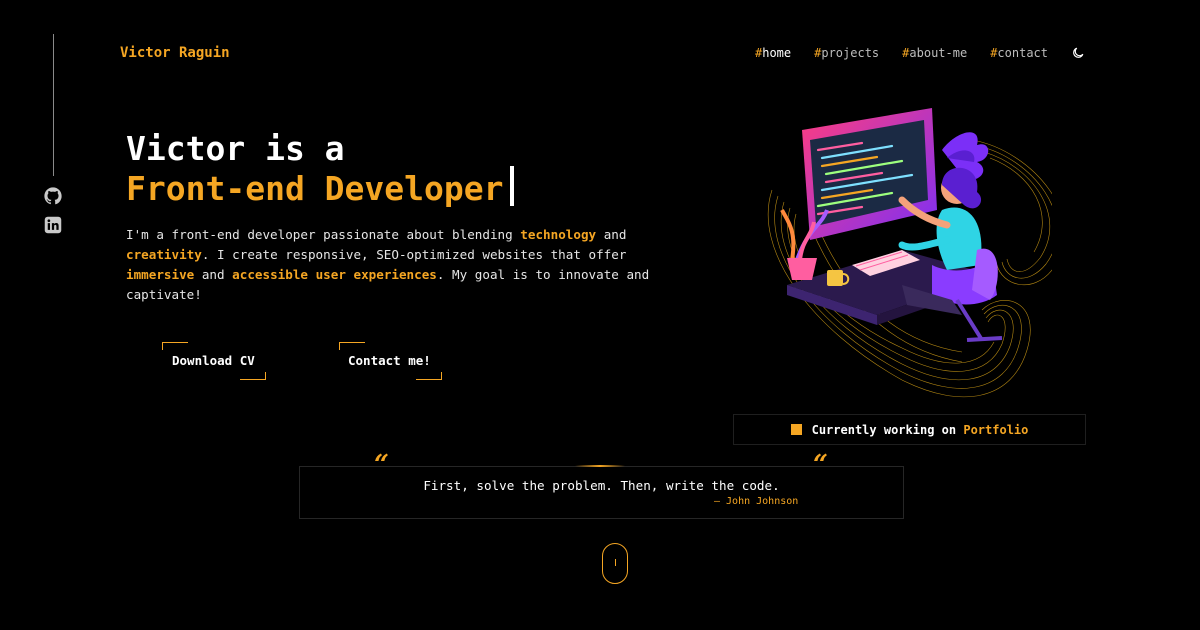 This screenshot has width=1200, height=630. Describe the element at coordinates (53, 105) in the screenshot. I see `sidebar-divider` at that location.